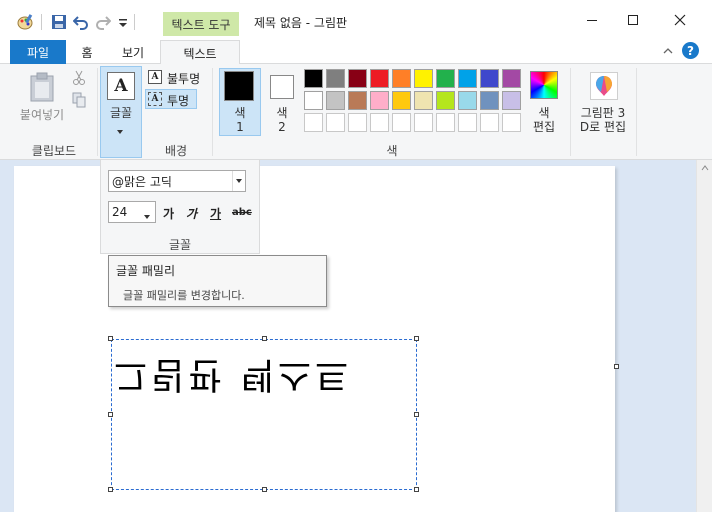  I want to click on tab-view: 보기, so click(133, 52).